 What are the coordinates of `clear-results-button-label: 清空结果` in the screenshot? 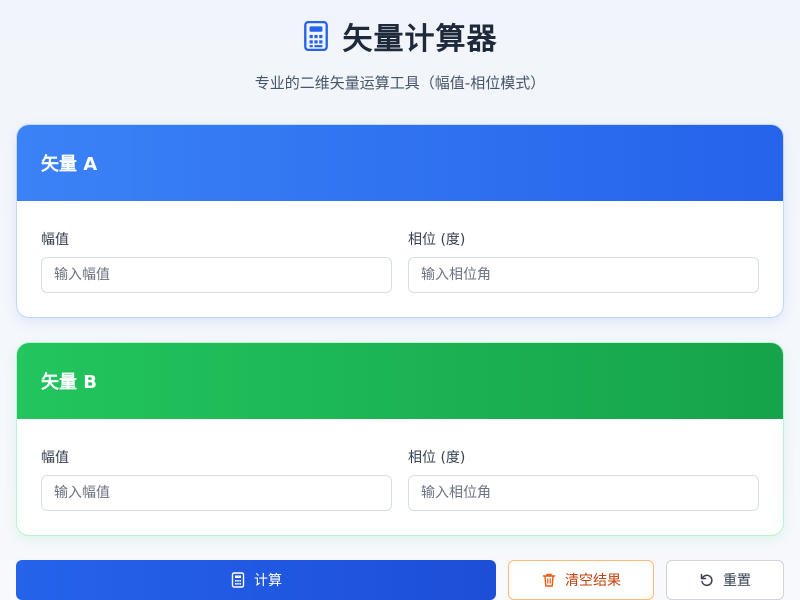 It's located at (593, 581).